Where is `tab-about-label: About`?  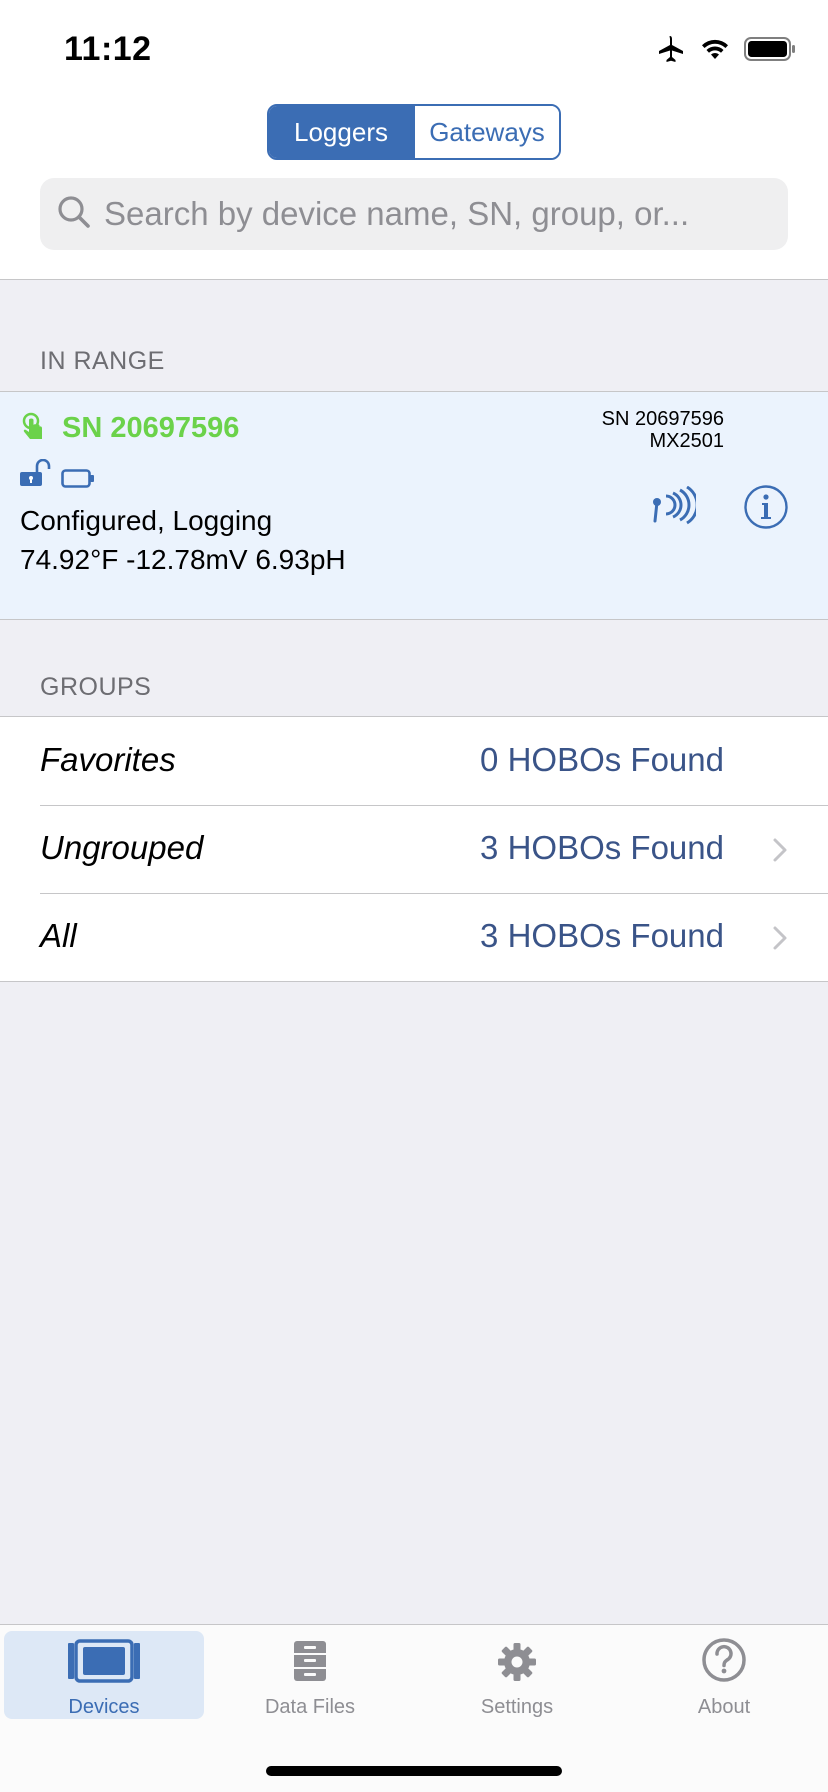 tab-about-label: About is located at coordinates (724, 1707).